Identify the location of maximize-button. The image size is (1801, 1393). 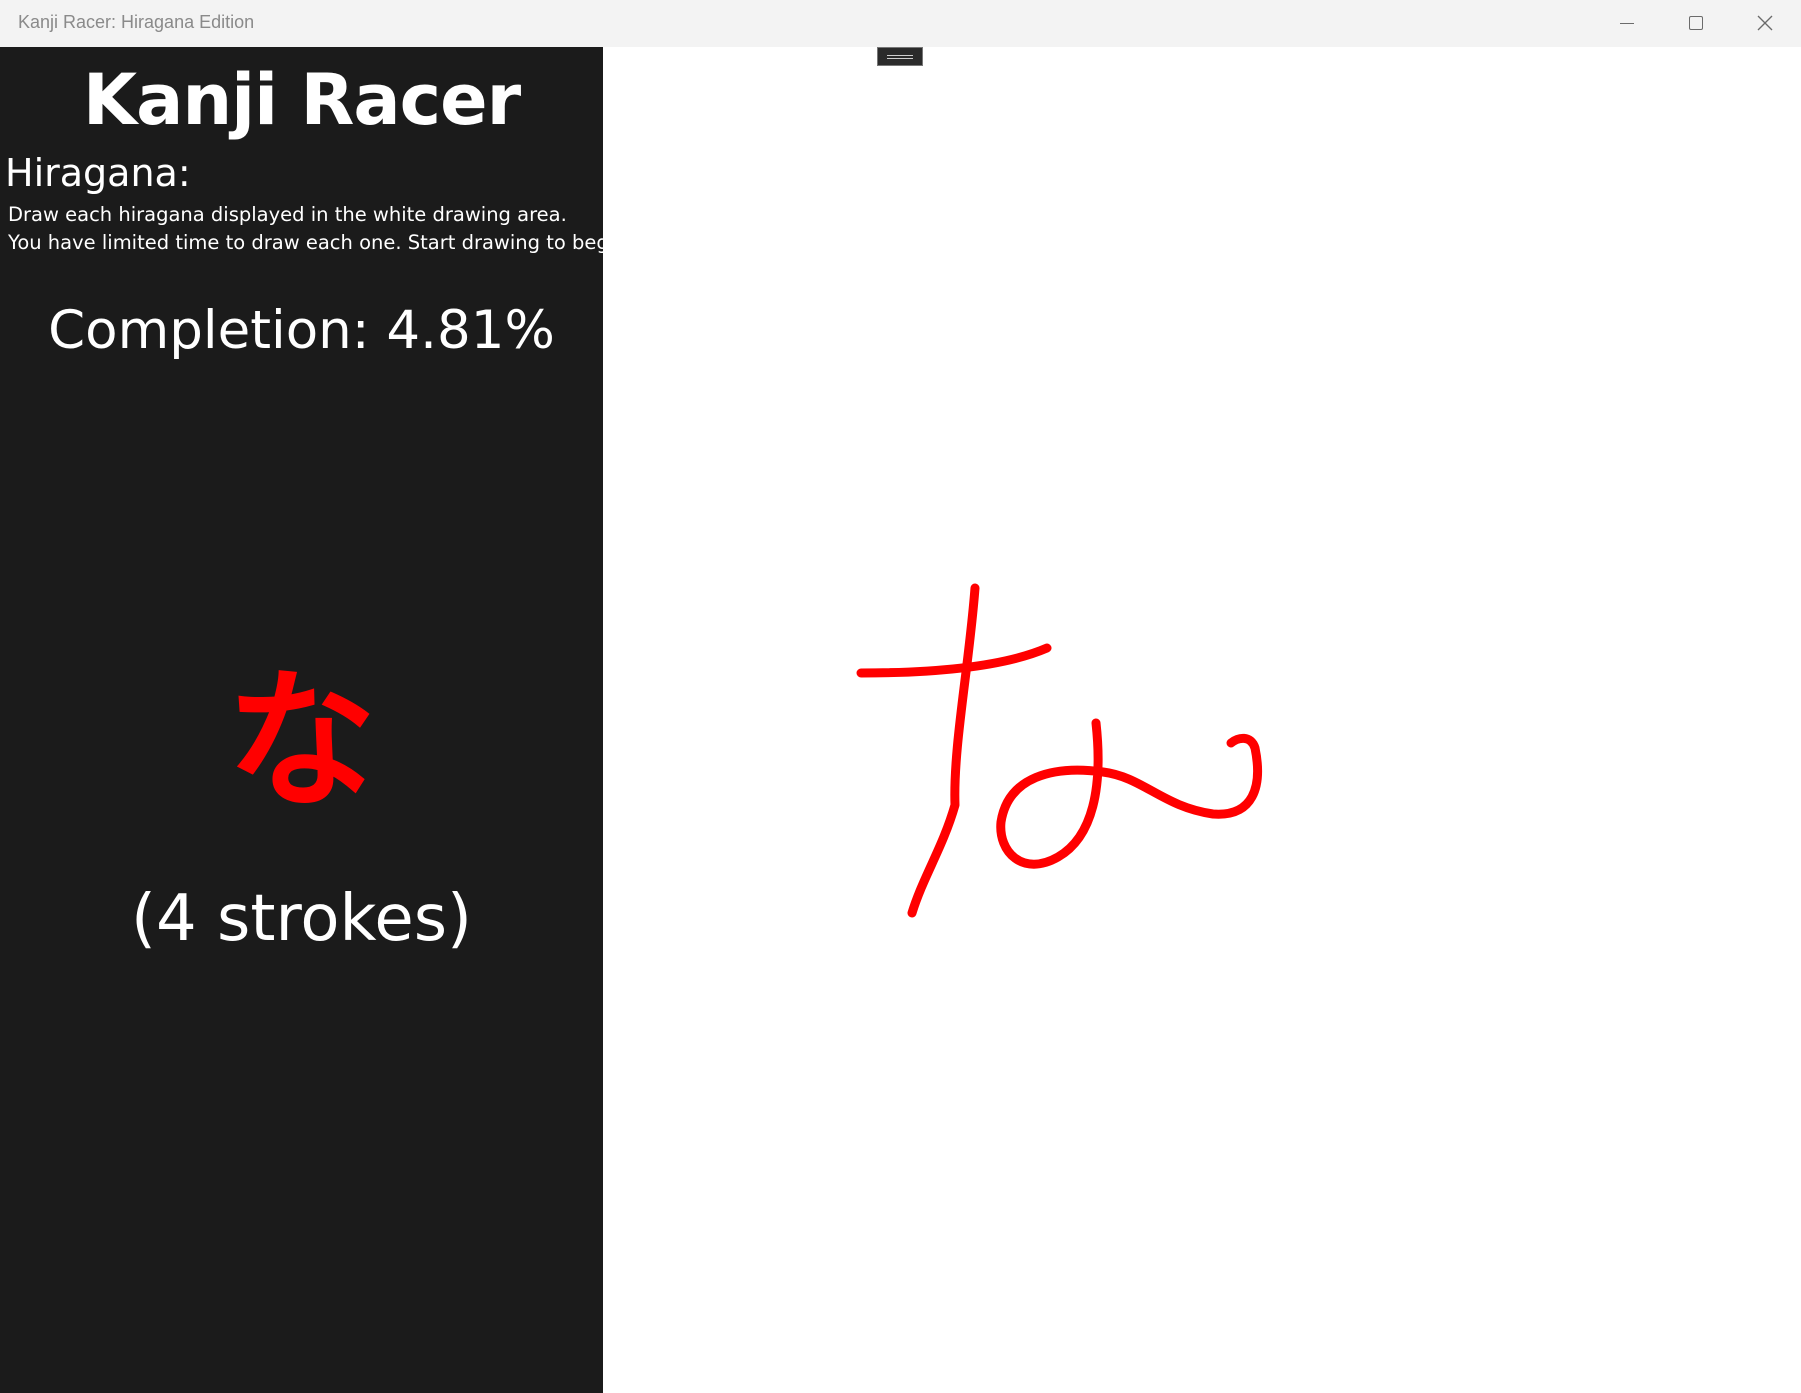
(1695, 23).